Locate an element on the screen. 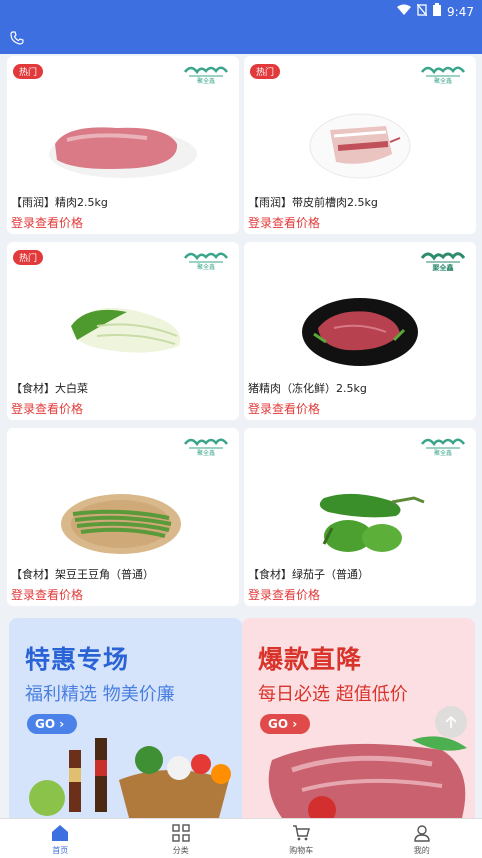 This screenshot has width=482, height=858. green-beans-image is located at coordinates (121, 524).